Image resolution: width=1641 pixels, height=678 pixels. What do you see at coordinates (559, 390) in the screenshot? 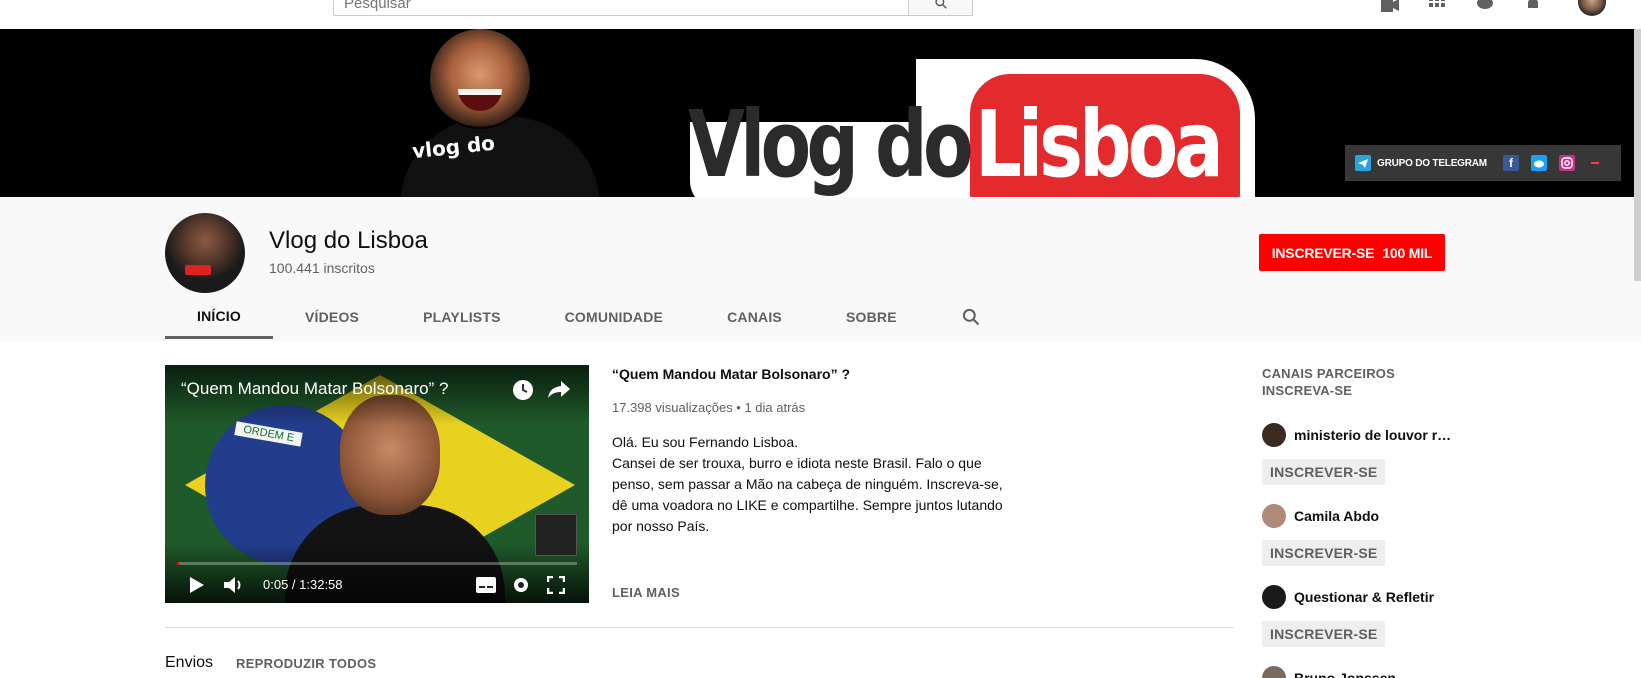
I see `share-arrow-icon` at bounding box center [559, 390].